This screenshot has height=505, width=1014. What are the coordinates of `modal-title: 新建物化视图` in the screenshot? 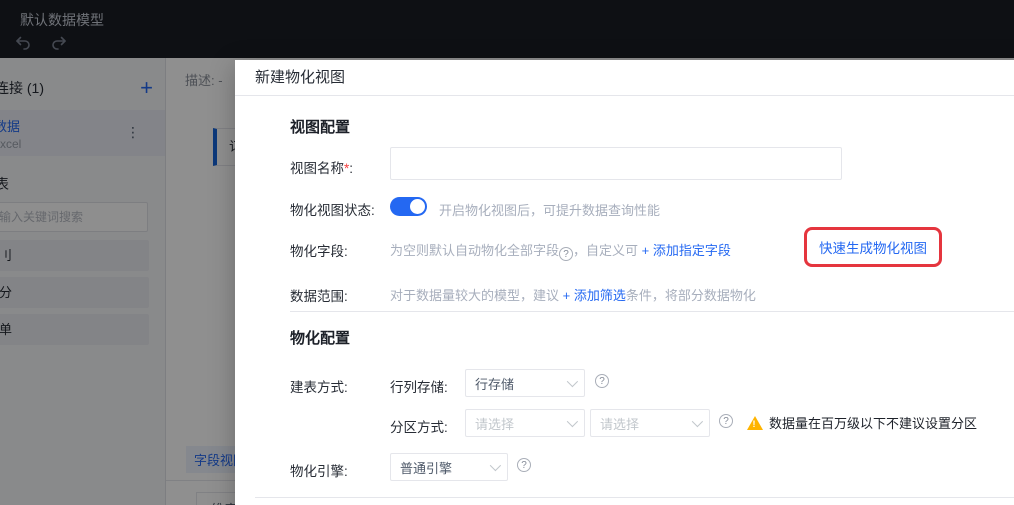 It's located at (624, 78).